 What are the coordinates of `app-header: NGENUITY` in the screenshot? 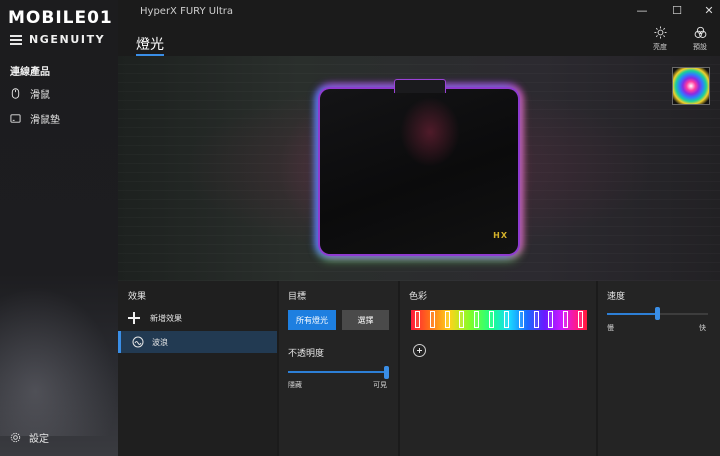 It's located at (57, 39).